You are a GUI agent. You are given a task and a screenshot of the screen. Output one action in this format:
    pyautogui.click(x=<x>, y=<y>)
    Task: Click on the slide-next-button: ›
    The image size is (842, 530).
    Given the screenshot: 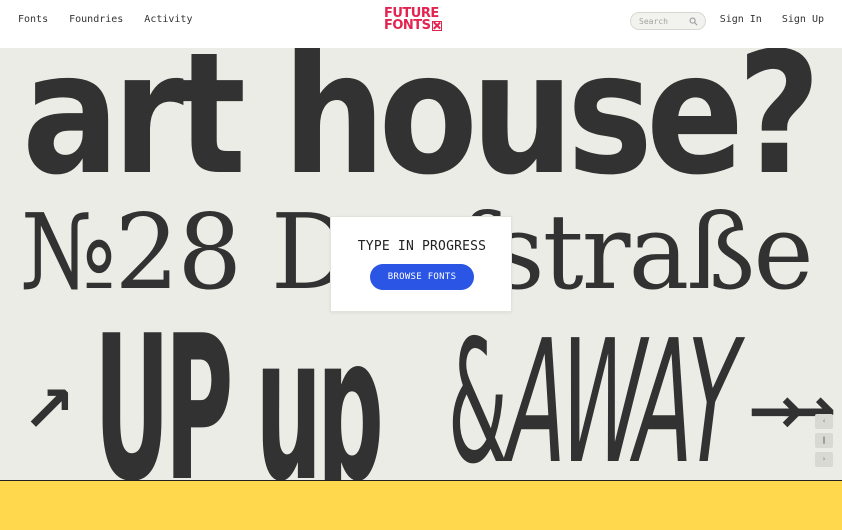 What is the action you would take?
    pyautogui.click(x=824, y=459)
    